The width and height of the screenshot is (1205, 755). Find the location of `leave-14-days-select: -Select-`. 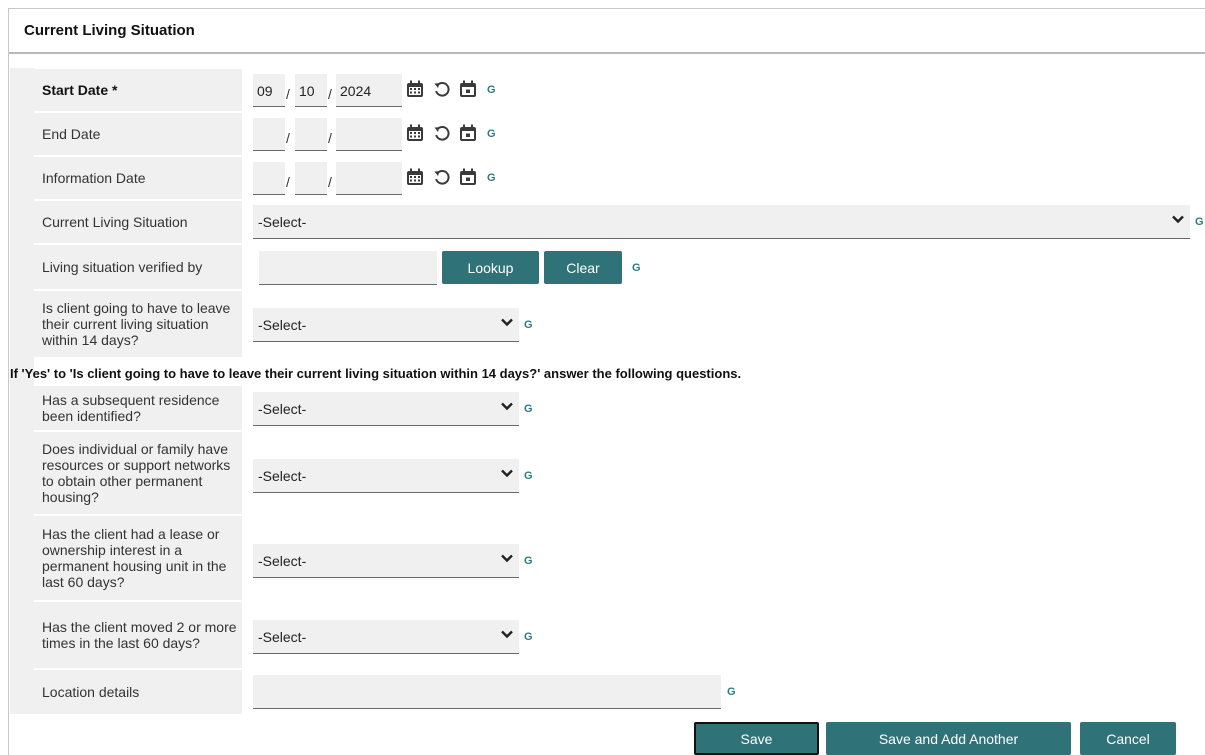

leave-14-days-select: -Select- is located at coordinates (386, 325).